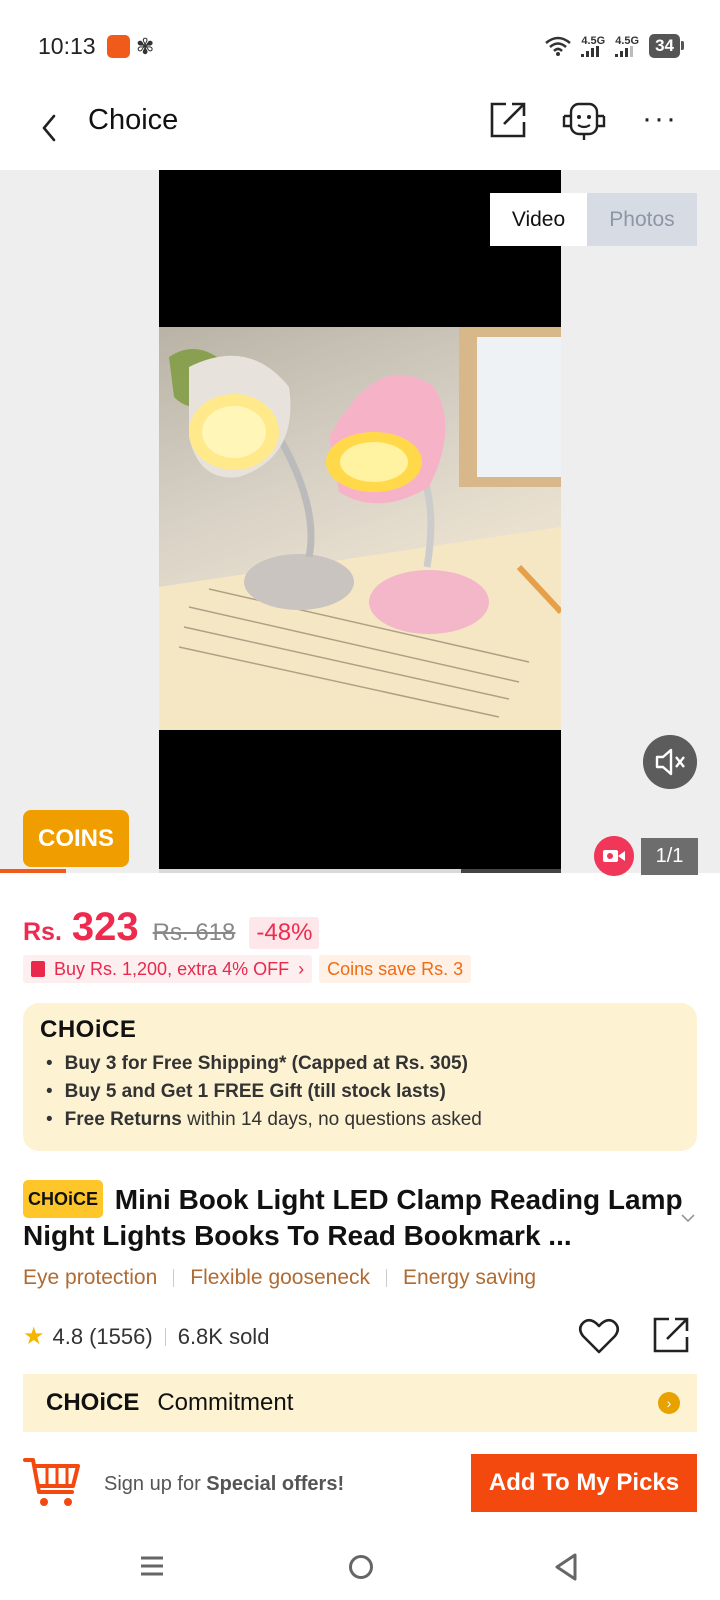 This screenshot has height=1600, width=720. What do you see at coordinates (627, 46) in the screenshot?
I see `signal-2: 4.5G` at bounding box center [627, 46].